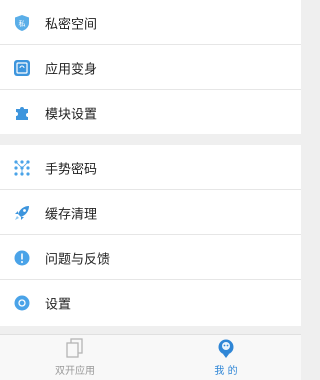 Image resolution: width=320 pixels, height=380 pixels. Describe the element at coordinates (71, 69) in the screenshot. I see `menu-item-label: 应用变身` at that location.